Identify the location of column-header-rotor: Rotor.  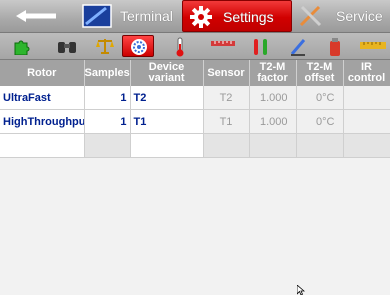
(42, 73).